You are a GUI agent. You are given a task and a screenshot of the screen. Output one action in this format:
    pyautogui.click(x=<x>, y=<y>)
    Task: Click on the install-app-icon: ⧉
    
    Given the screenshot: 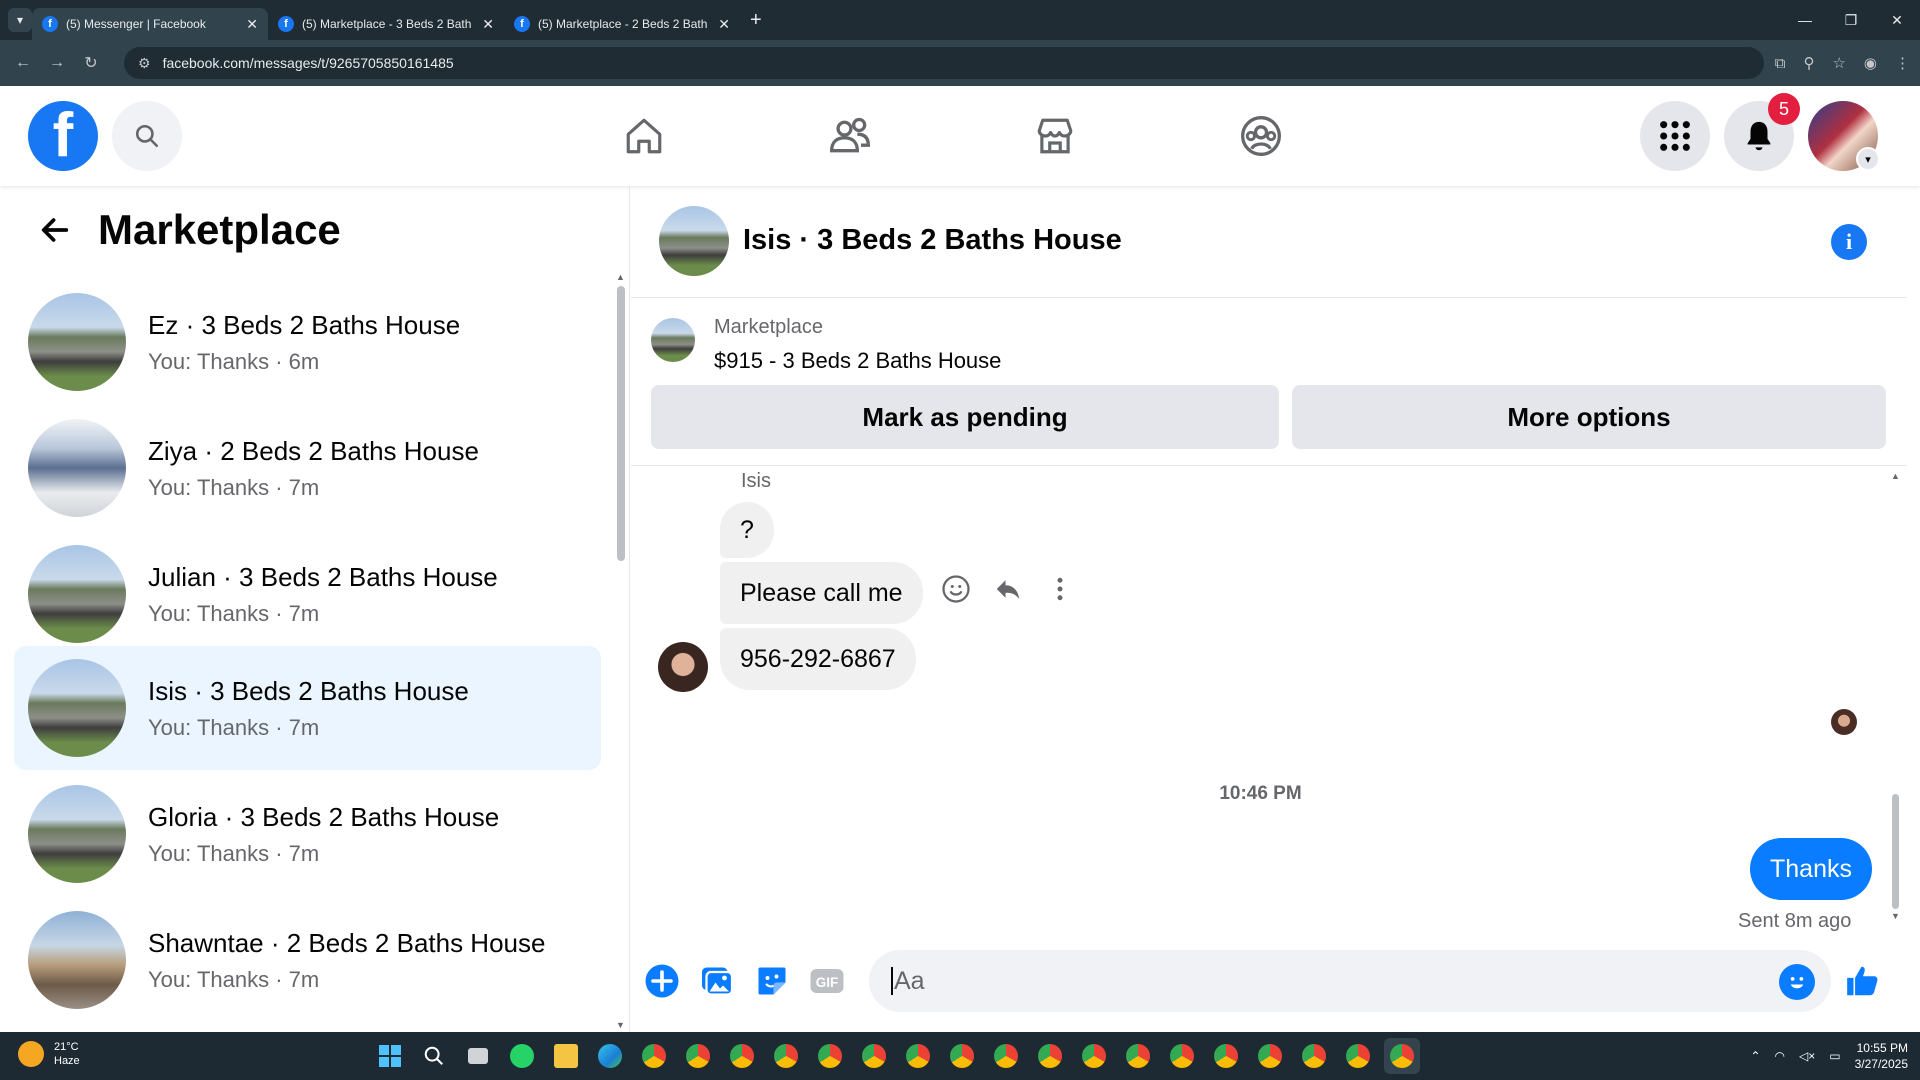 What is the action you would take?
    pyautogui.click(x=1780, y=63)
    